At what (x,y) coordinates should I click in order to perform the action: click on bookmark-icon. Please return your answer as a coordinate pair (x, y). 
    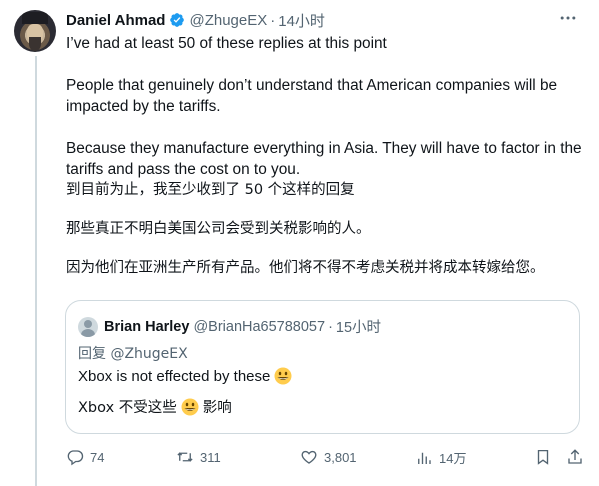
    Looking at the image, I should click on (543, 457).